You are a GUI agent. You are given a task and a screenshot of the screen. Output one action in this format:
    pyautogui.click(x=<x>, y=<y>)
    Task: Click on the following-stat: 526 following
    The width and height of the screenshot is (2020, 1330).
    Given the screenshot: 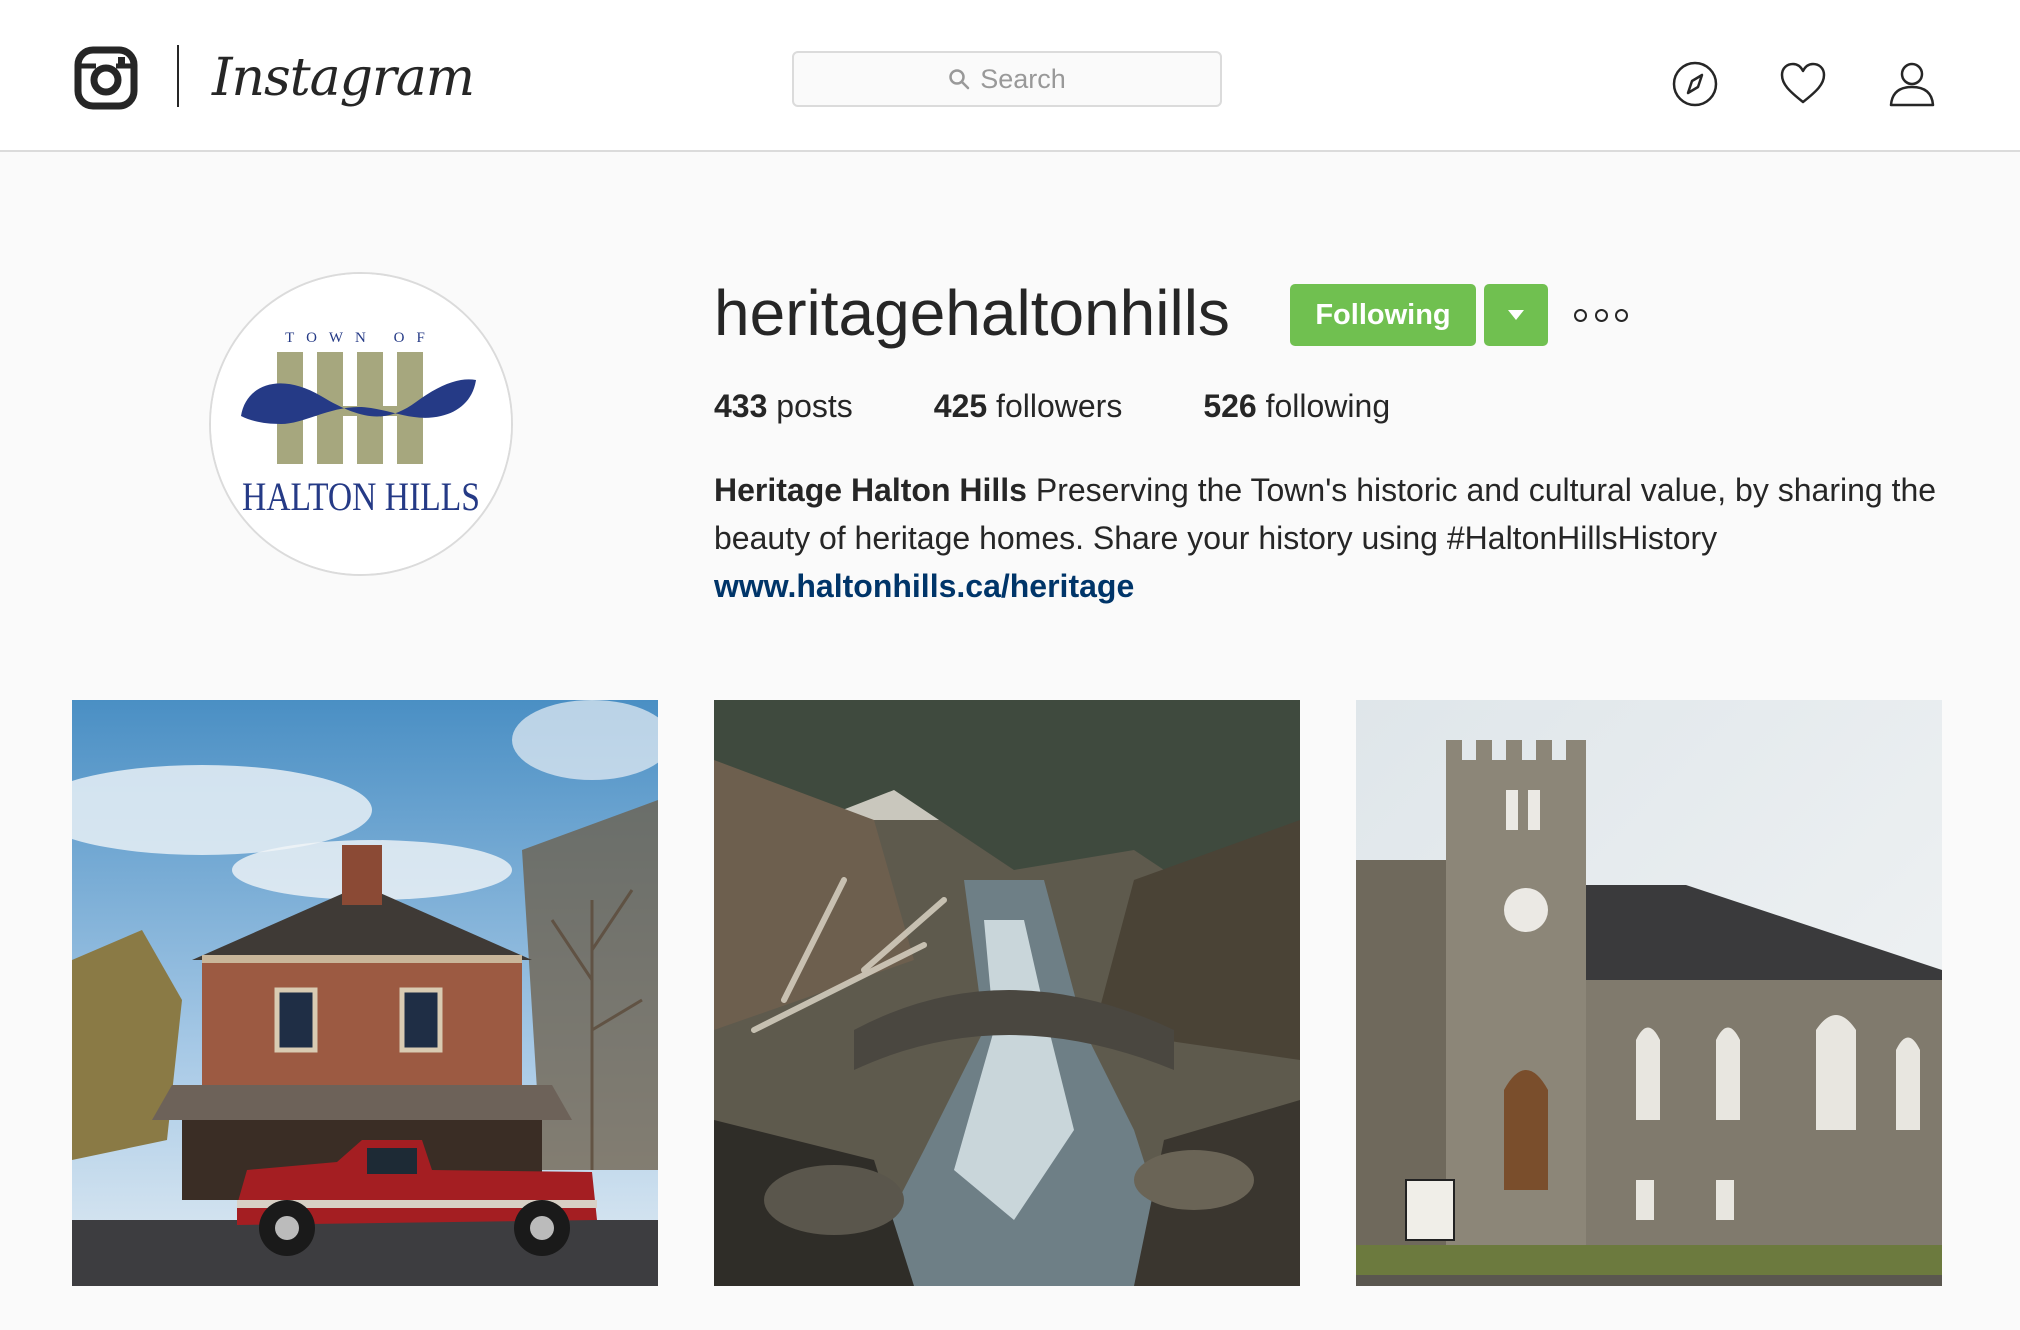 What is the action you would take?
    pyautogui.click(x=1296, y=411)
    